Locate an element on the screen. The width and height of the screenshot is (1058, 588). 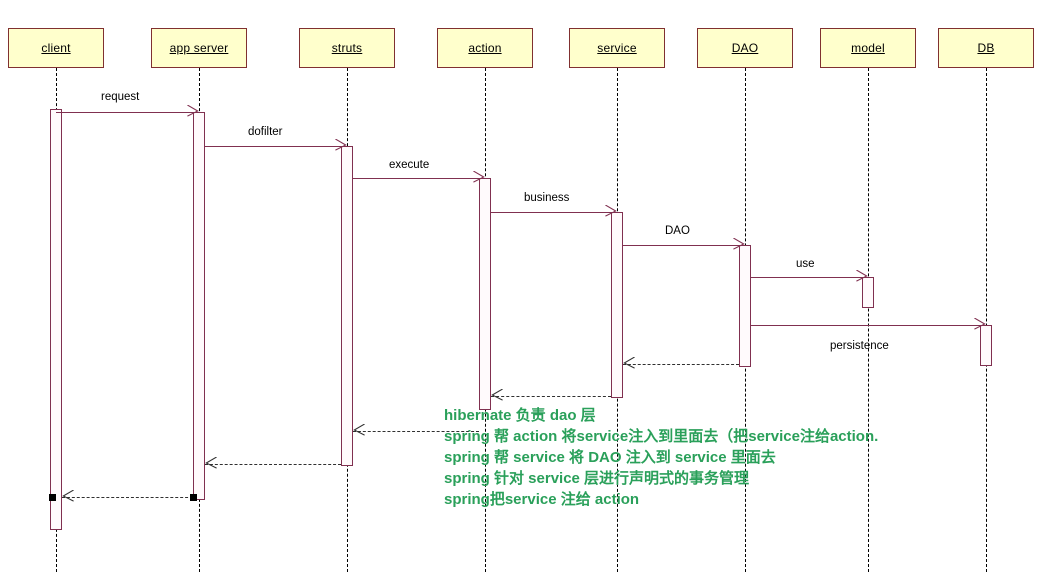
actor-box-action: action is located at coordinates (485, 48).